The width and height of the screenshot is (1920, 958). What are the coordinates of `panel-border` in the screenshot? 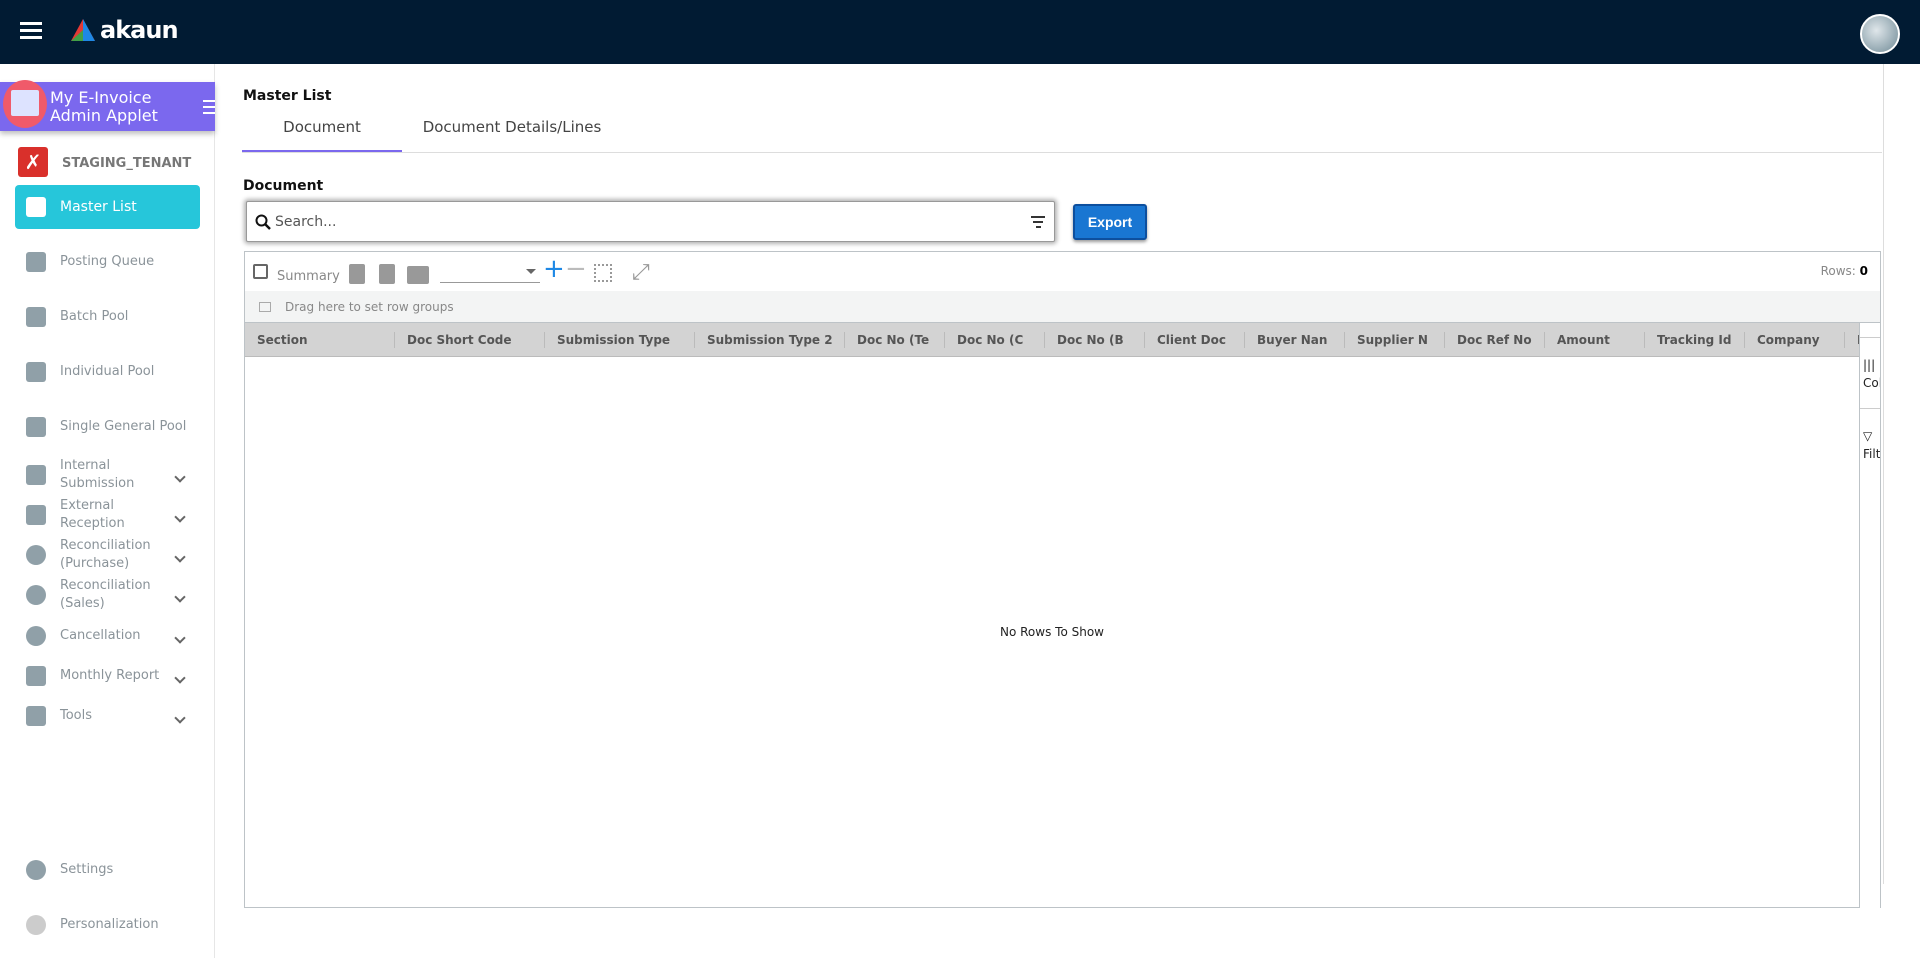 It's located at (1883, 474).